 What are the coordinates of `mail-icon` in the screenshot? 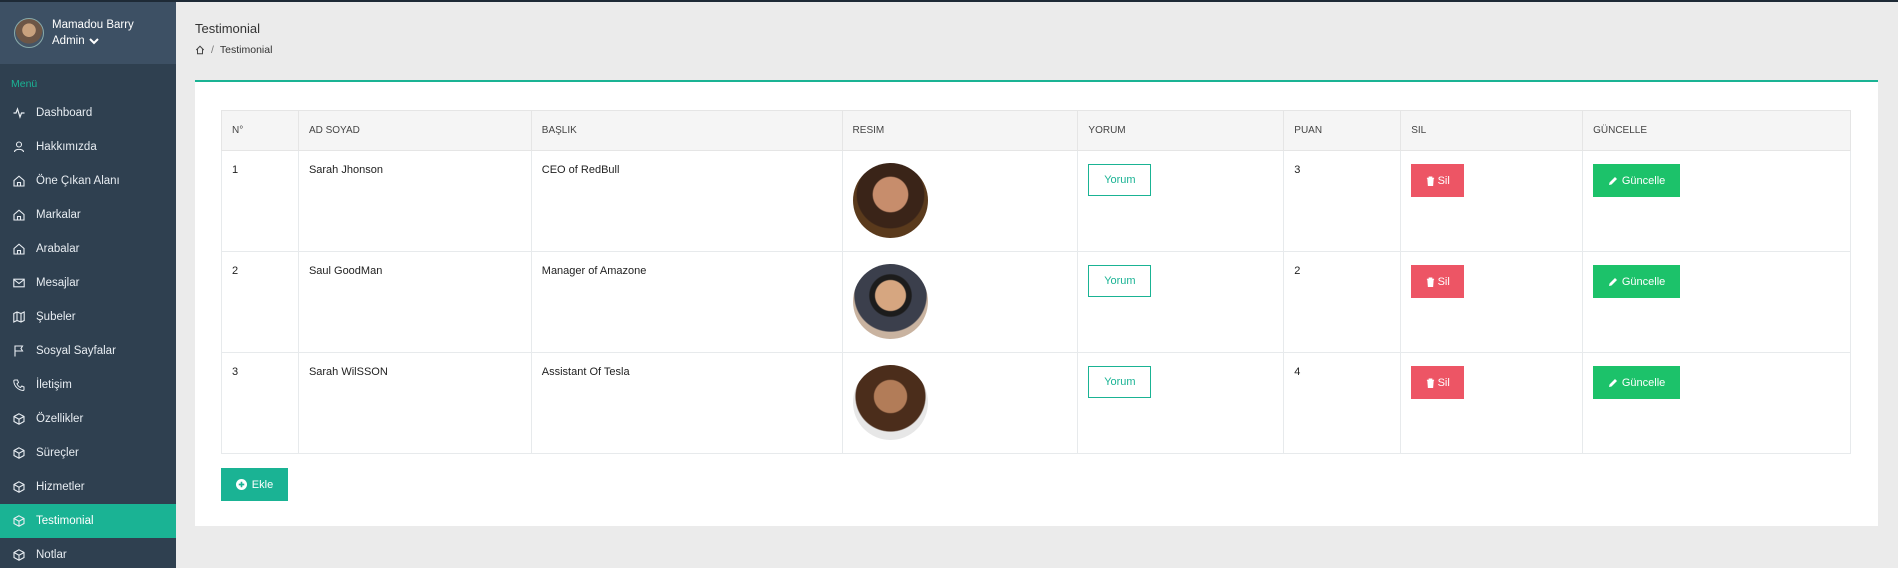 It's located at (19, 283).